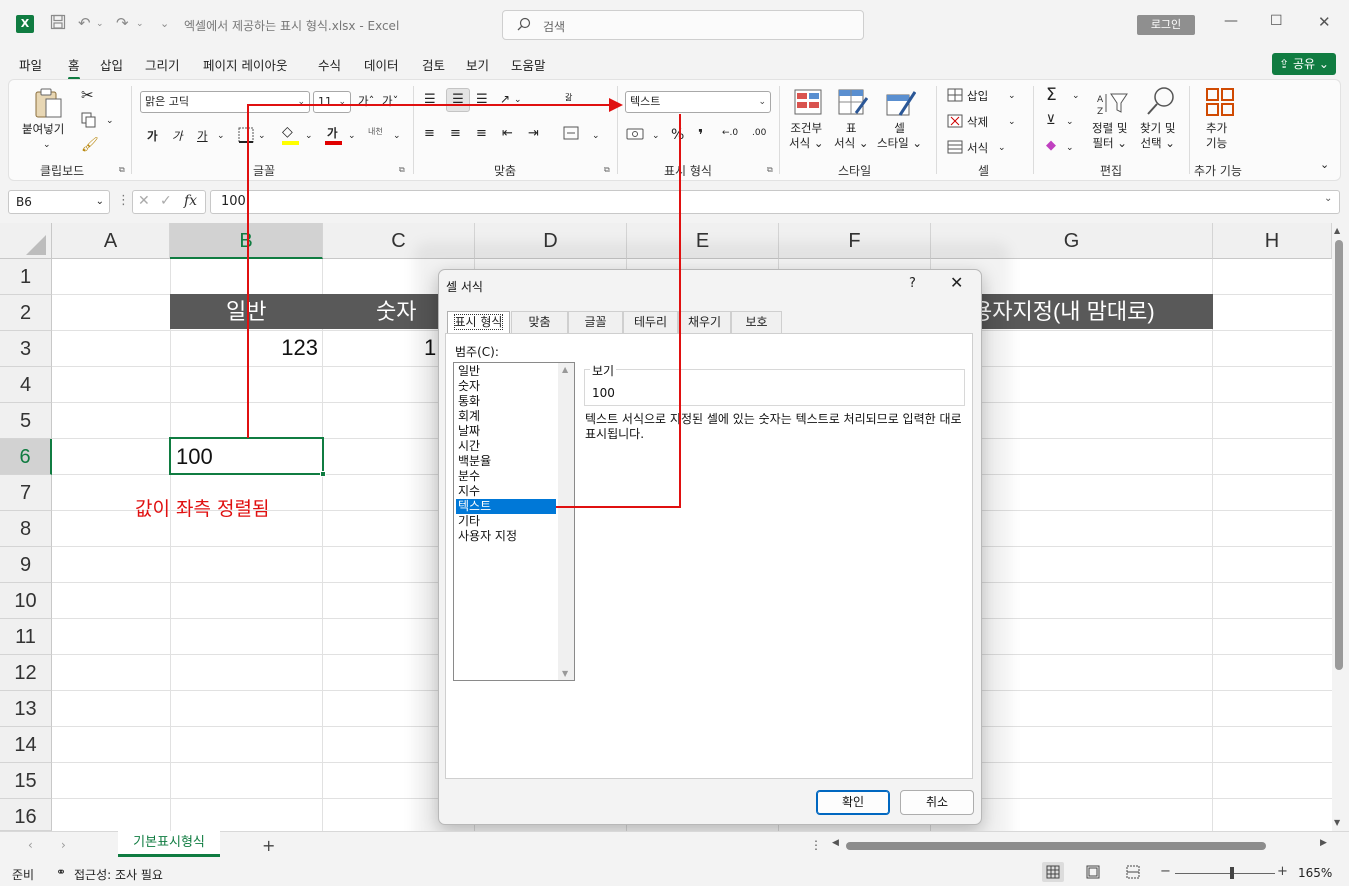 This screenshot has width=1349, height=886. I want to click on prev-sheet-icon: ‹, so click(30, 845).